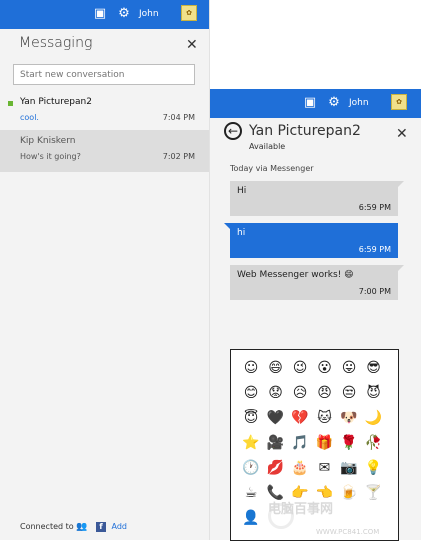  What do you see at coordinates (48, 141) in the screenshot?
I see `conversation-name: Kip Kniskern` at bounding box center [48, 141].